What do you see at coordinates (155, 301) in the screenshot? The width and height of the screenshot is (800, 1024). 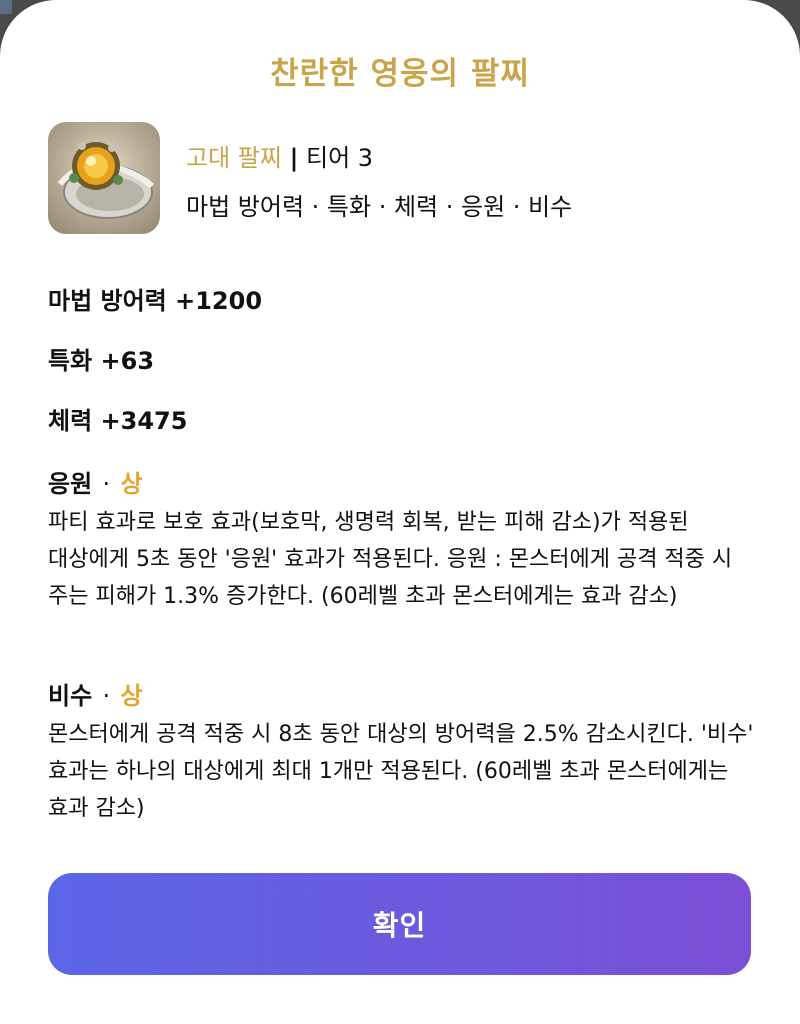 I see `stat-line: 마법 방어력 +1200` at bounding box center [155, 301].